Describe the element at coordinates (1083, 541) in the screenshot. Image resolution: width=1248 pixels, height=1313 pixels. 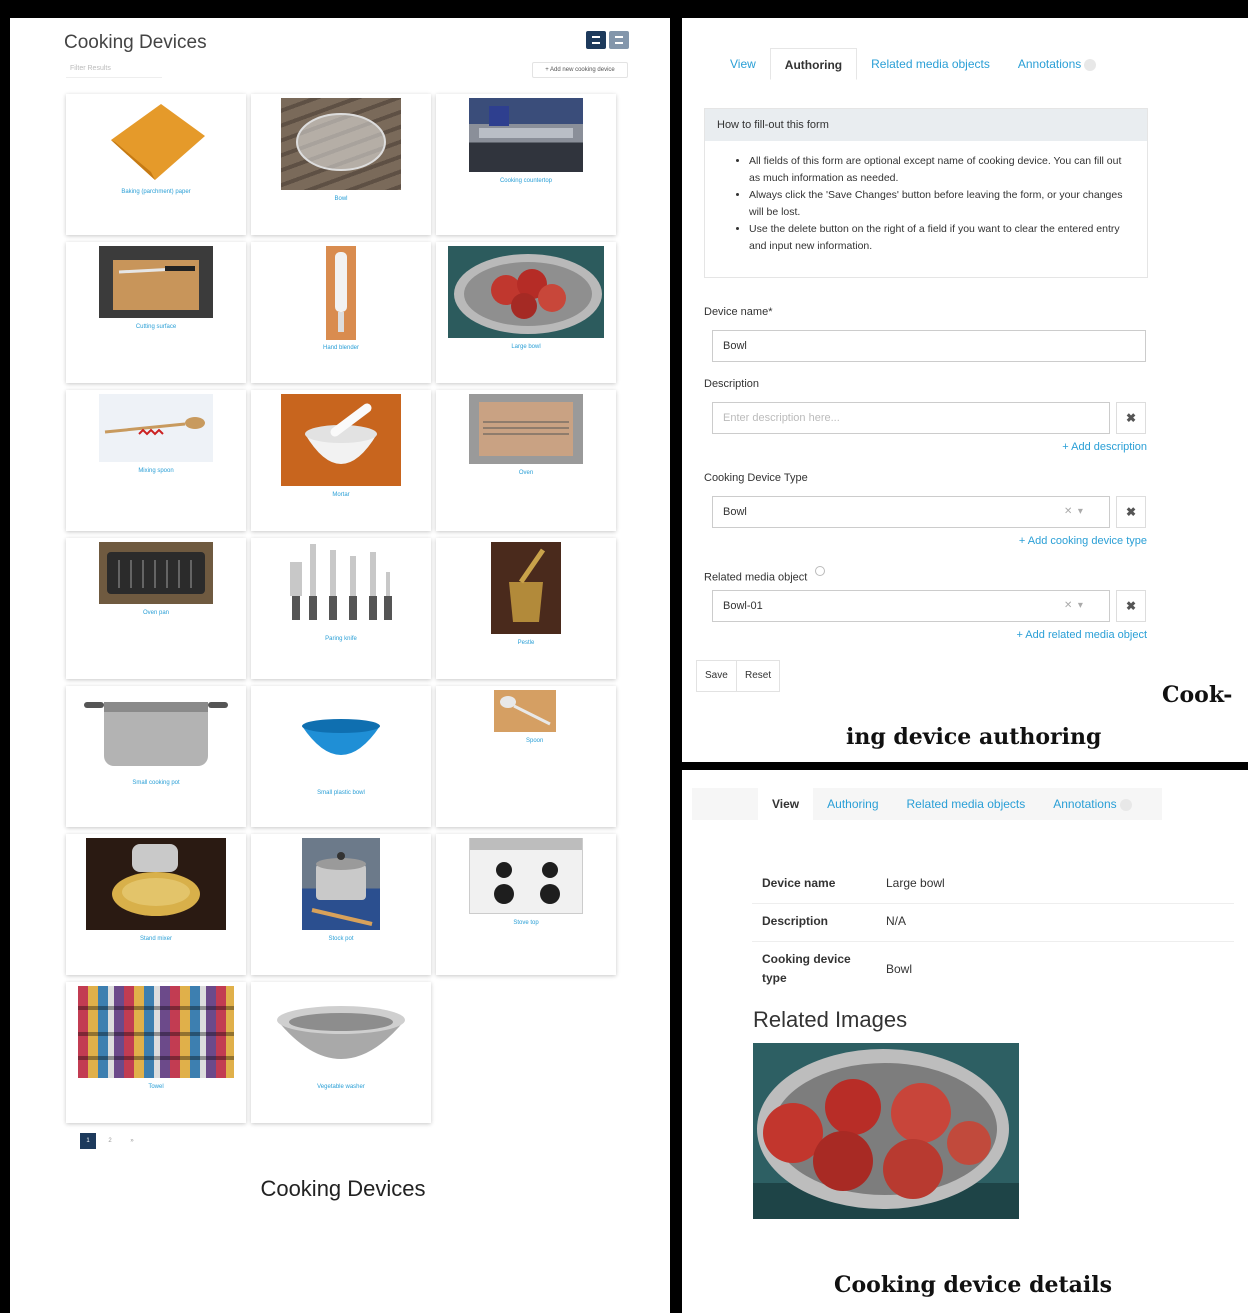
I see `add-type-link: + Add cooking device type` at that location.